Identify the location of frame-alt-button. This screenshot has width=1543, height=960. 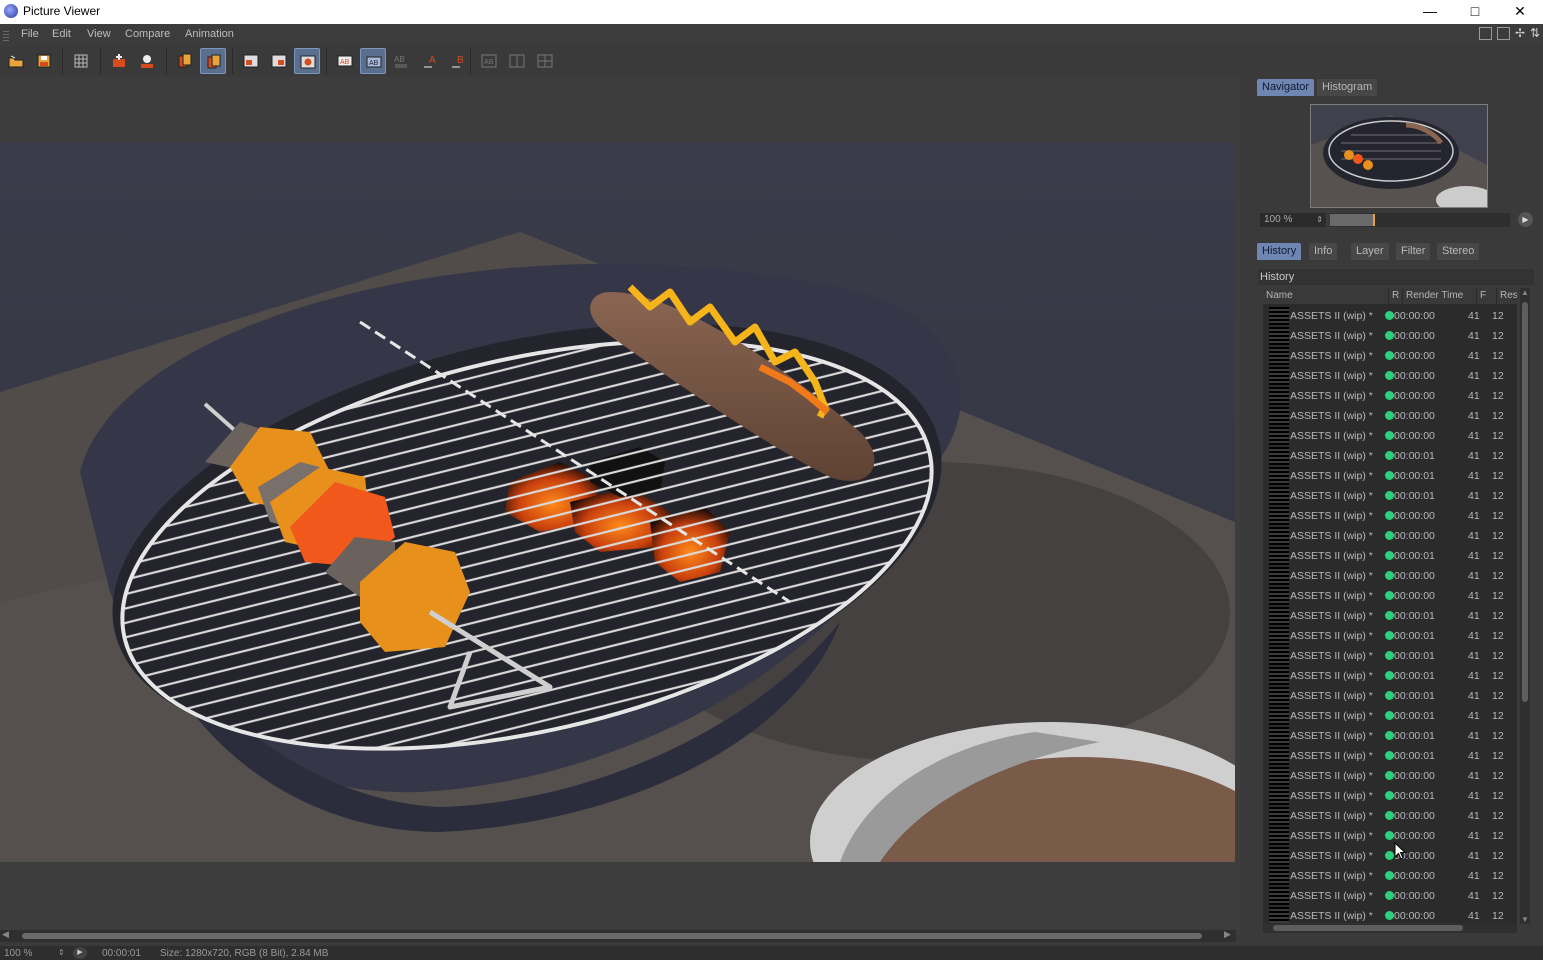
(279, 61).